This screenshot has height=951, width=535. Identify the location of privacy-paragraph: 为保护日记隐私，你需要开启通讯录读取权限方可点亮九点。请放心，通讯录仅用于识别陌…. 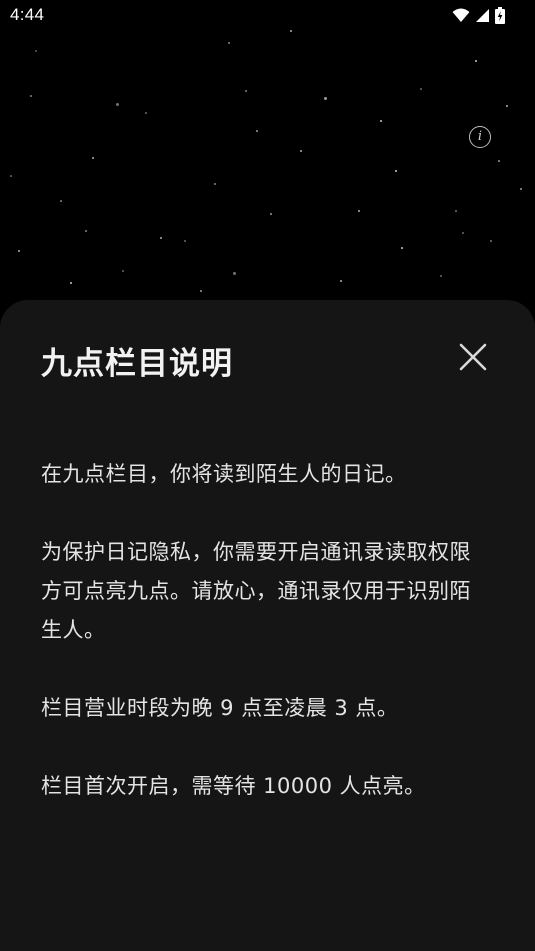
(256, 591).